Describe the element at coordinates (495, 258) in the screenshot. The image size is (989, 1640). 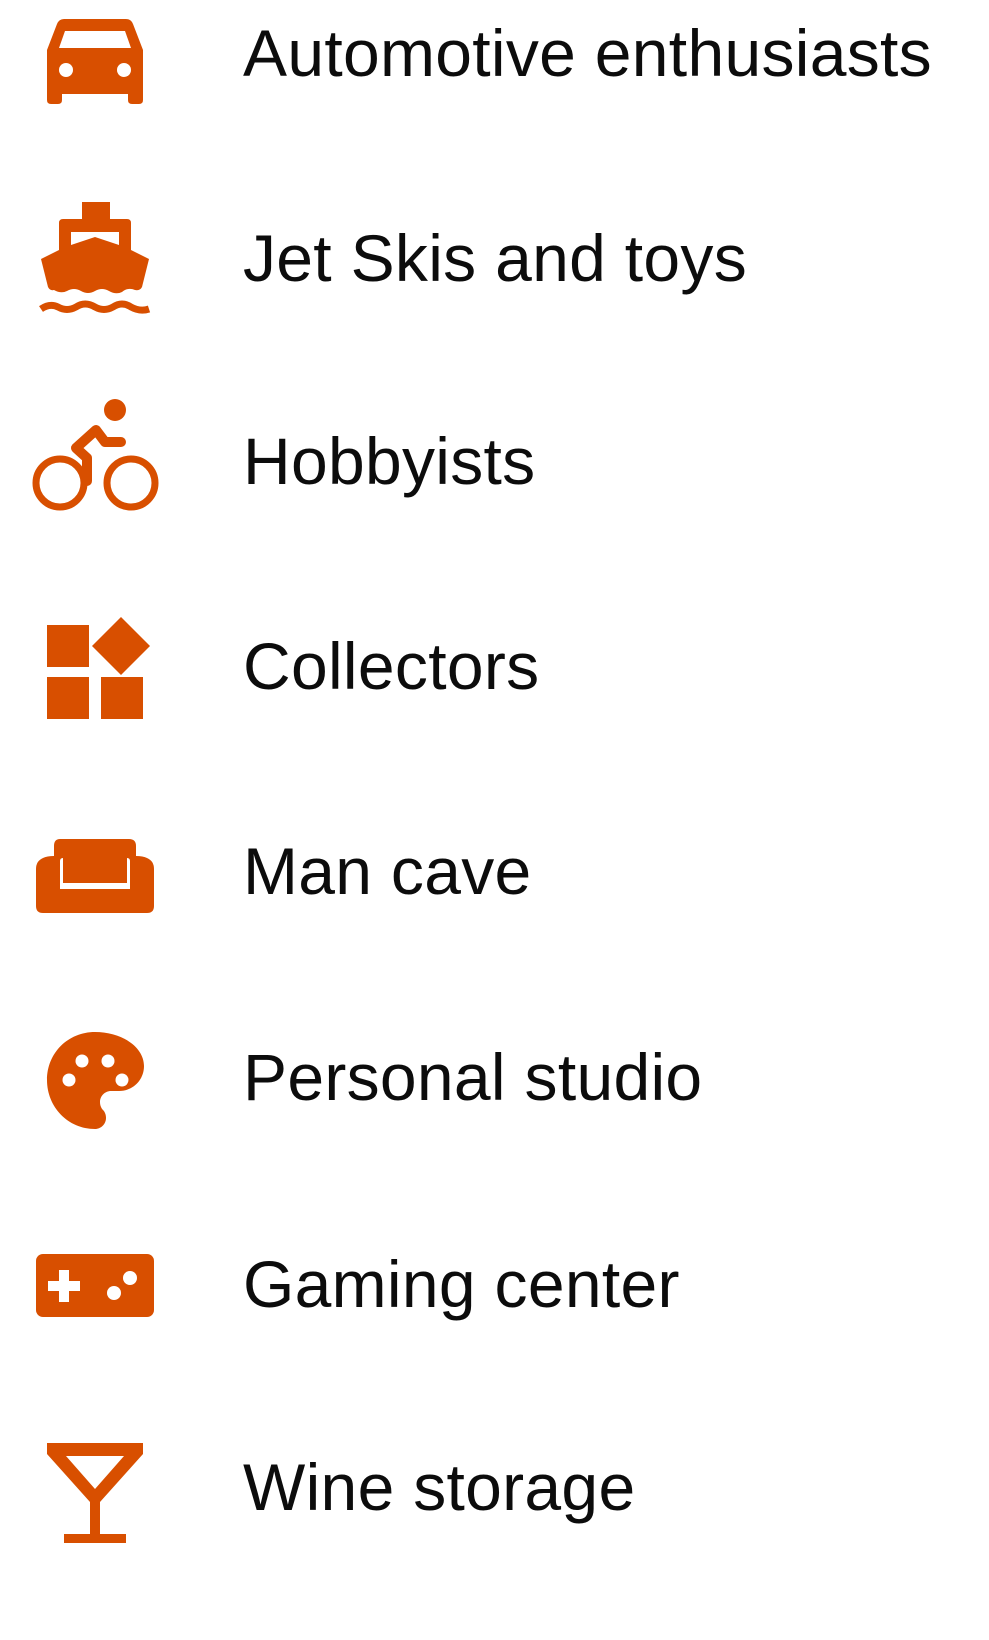
I see `list-item-label: Jet Skis and toys` at that location.